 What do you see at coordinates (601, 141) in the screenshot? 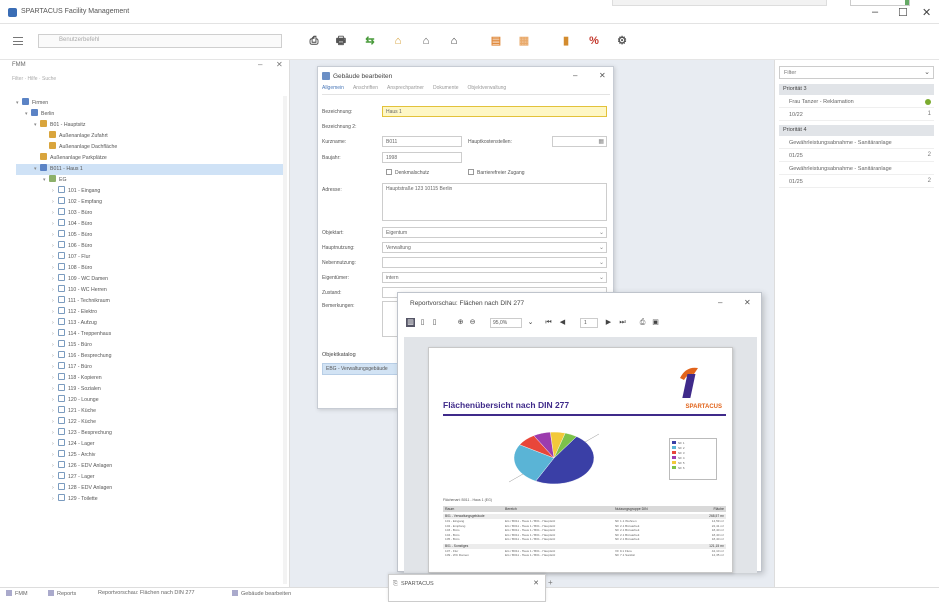
I see `more-icon: ▦` at bounding box center [601, 141].